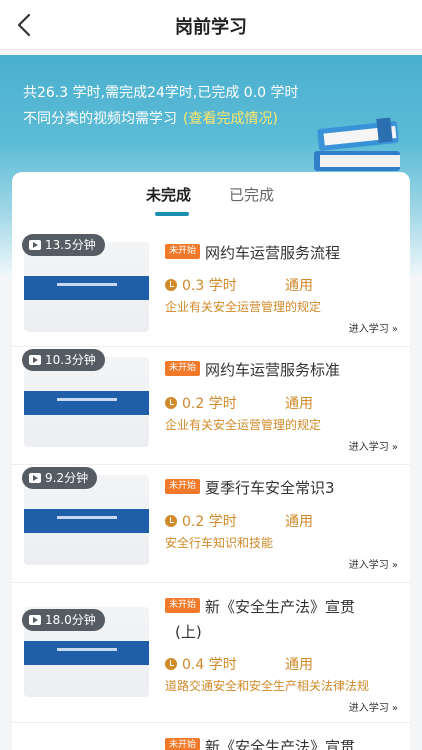 The image size is (422, 750). What do you see at coordinates (60, 478) in the screenshot?
I see `duration-badge: 9.2分钟` at bounding box center [60, 478].